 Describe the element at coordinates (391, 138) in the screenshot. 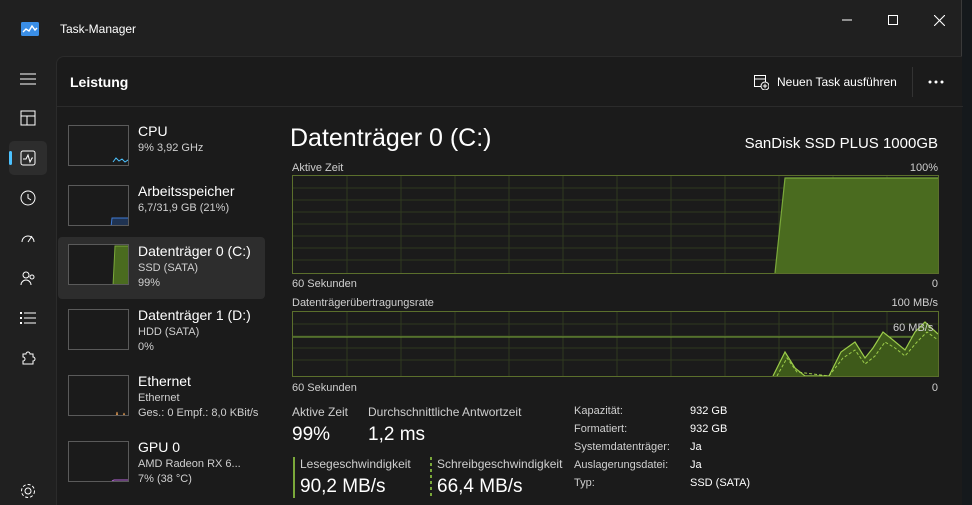

I see `detail-title: Datenträger 0 (C:)` at that location.